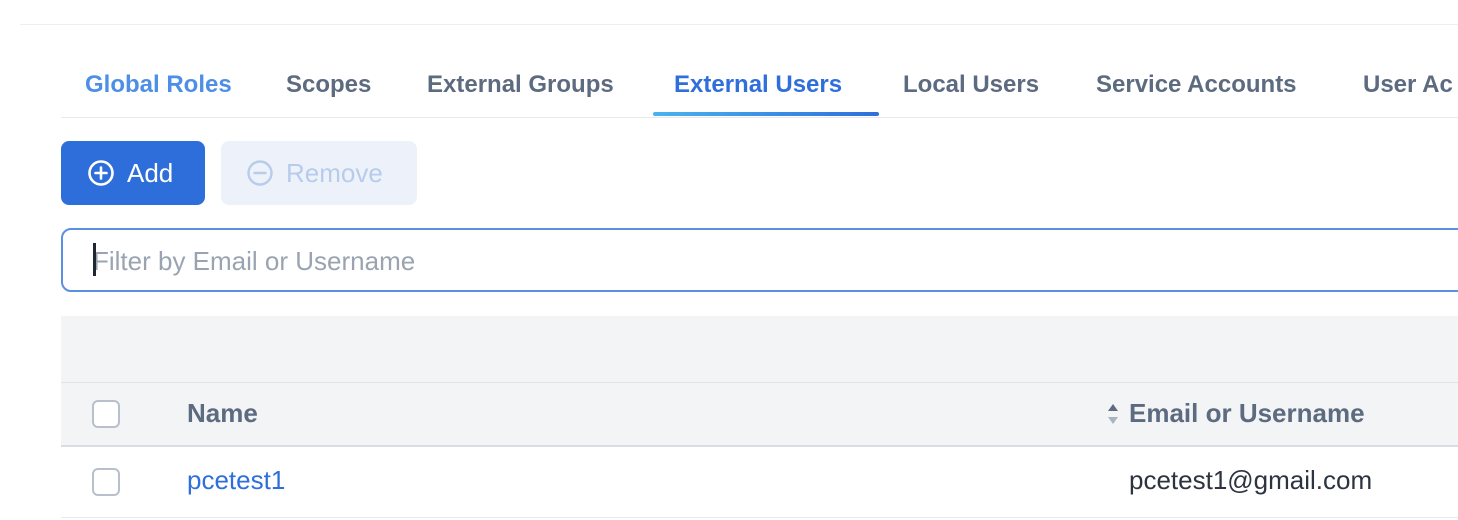 The height and width of the screenshot is (520, 1458). I want to click on filter-field, so click(759, 260).